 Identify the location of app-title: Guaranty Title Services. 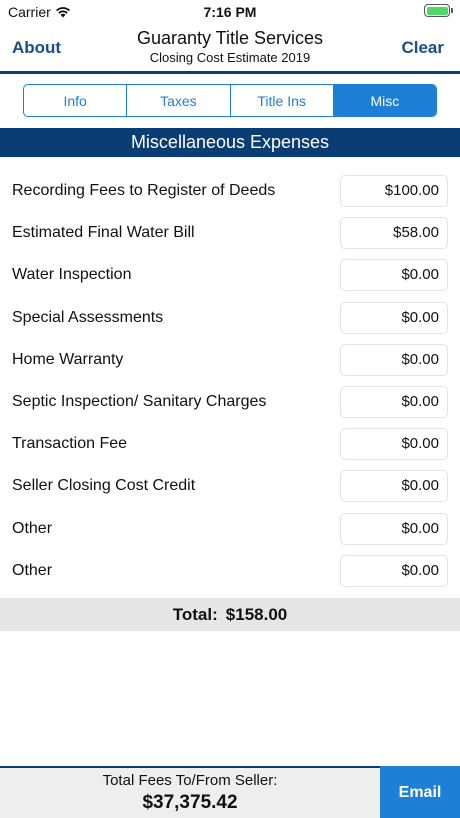
(230, 38).